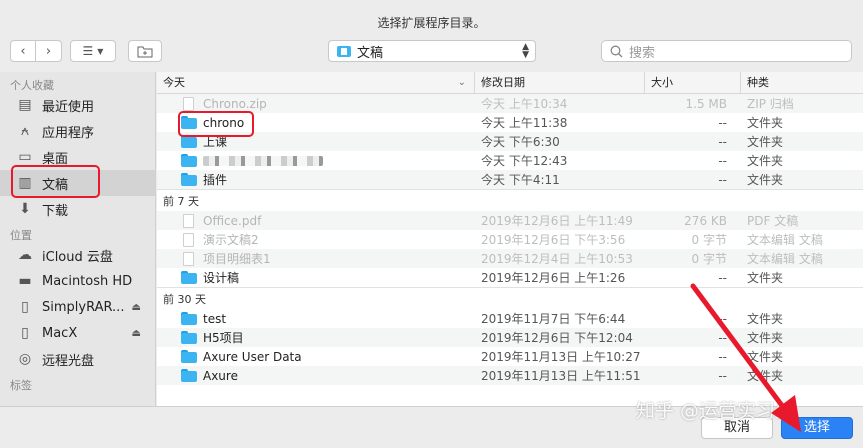  I want to click on date-cell: 今天 下午4:11, so click(520, 180).